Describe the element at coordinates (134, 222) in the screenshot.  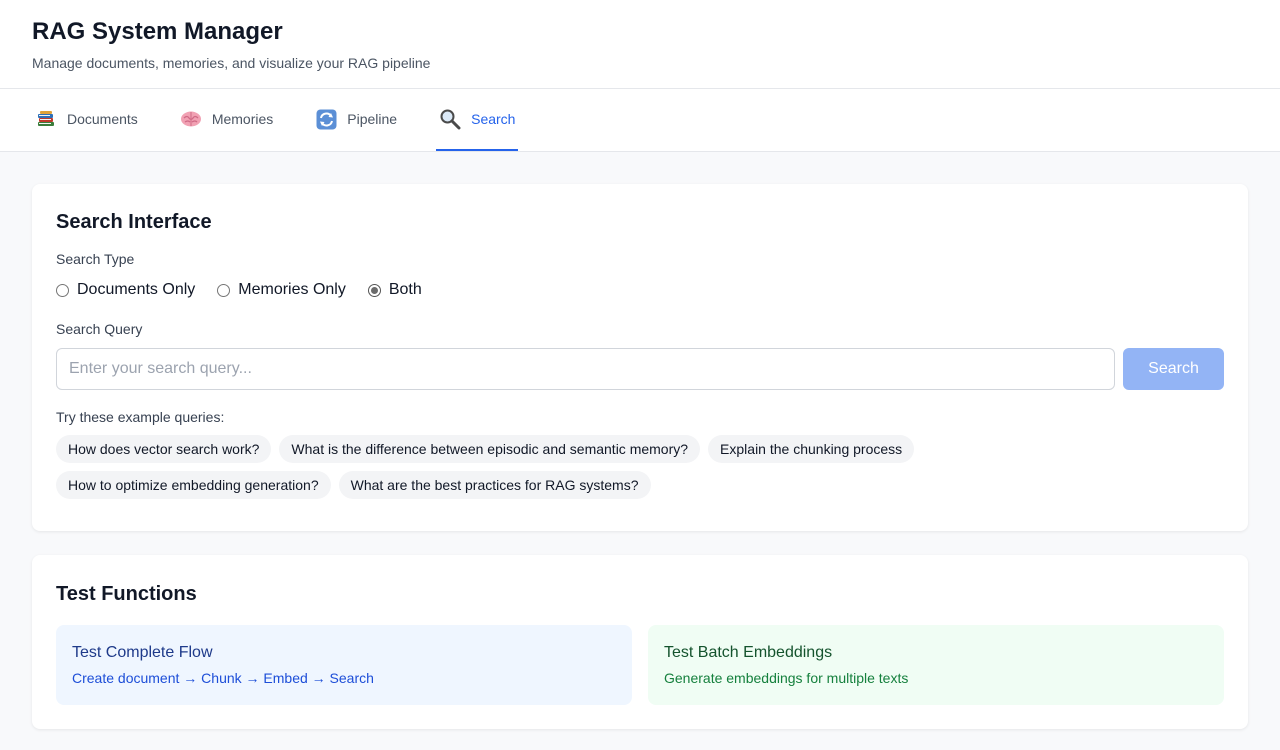
I see `search-card-title: Search Interface` at that location.